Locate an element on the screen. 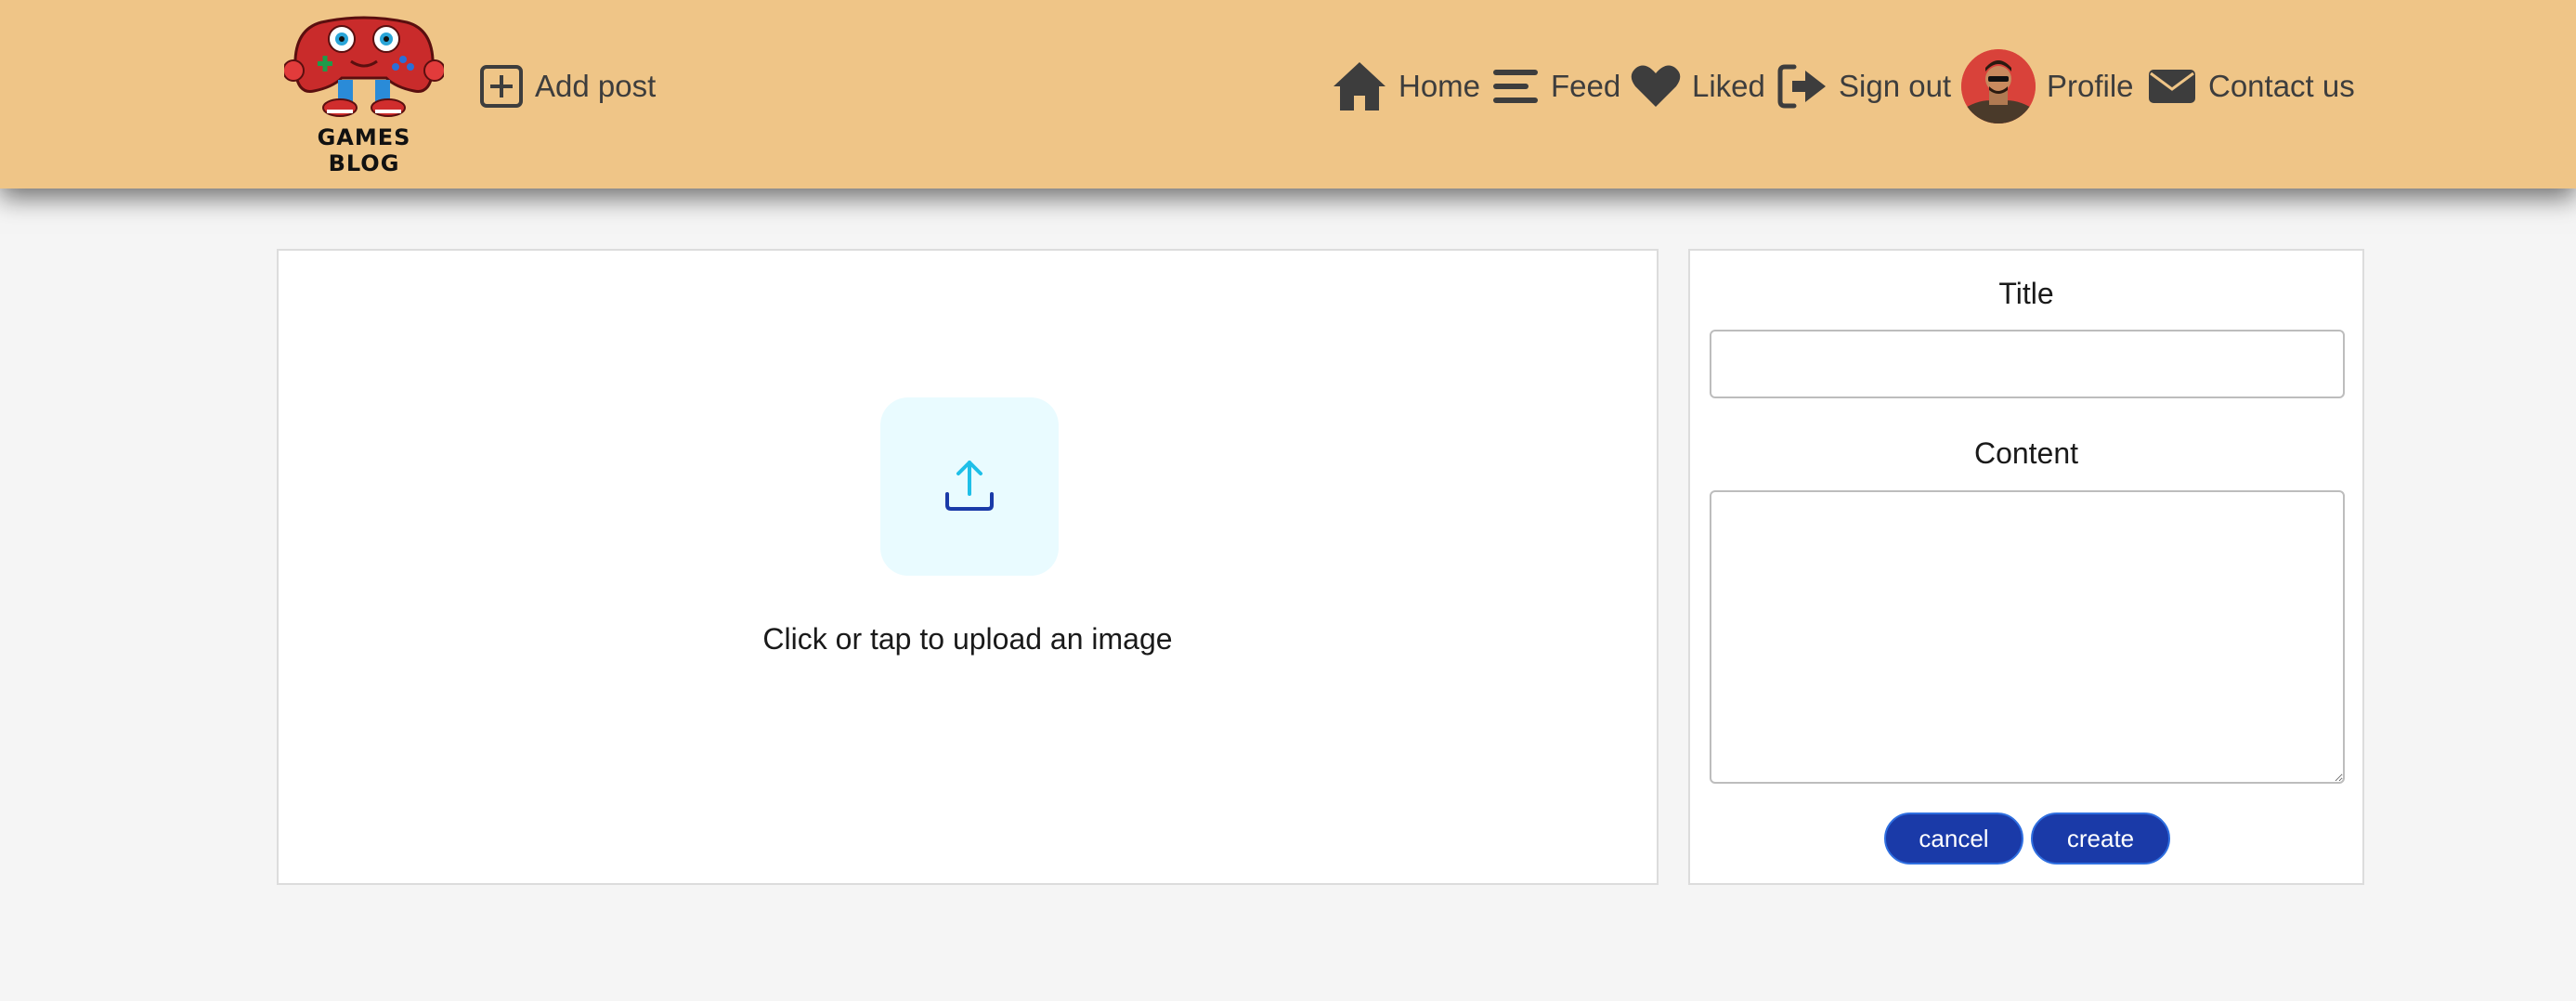  nav-profile: Profile is located at coordinates (2047, 86).